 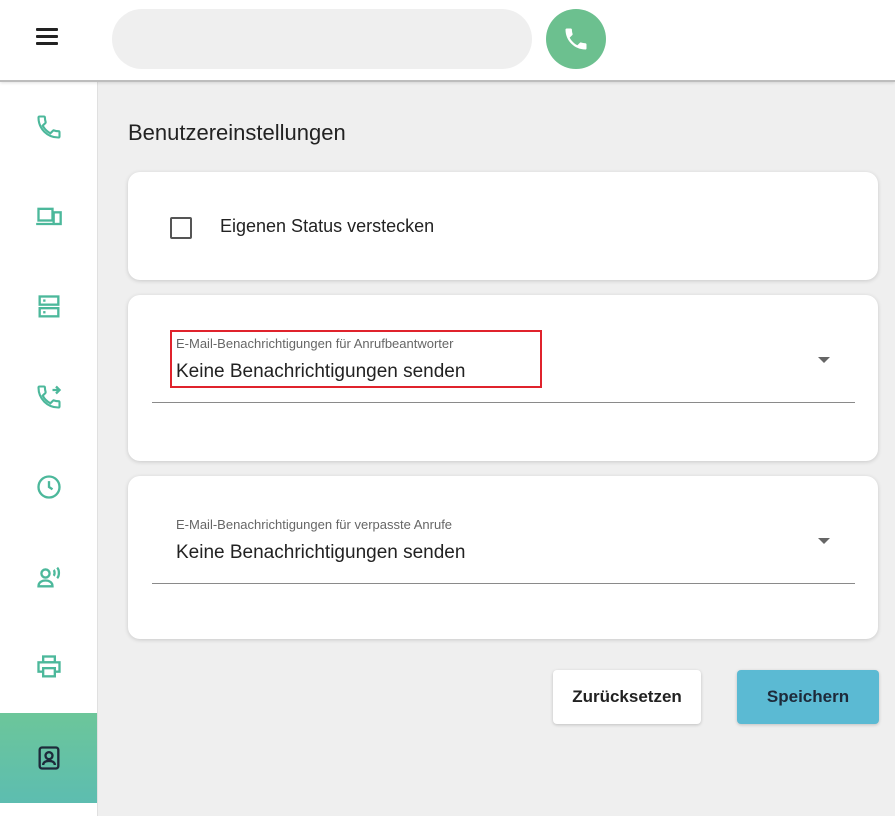 What do you see at coordinates (322, 39) in the screenshot?
I see `search-input` at bounding box center [322, 39].